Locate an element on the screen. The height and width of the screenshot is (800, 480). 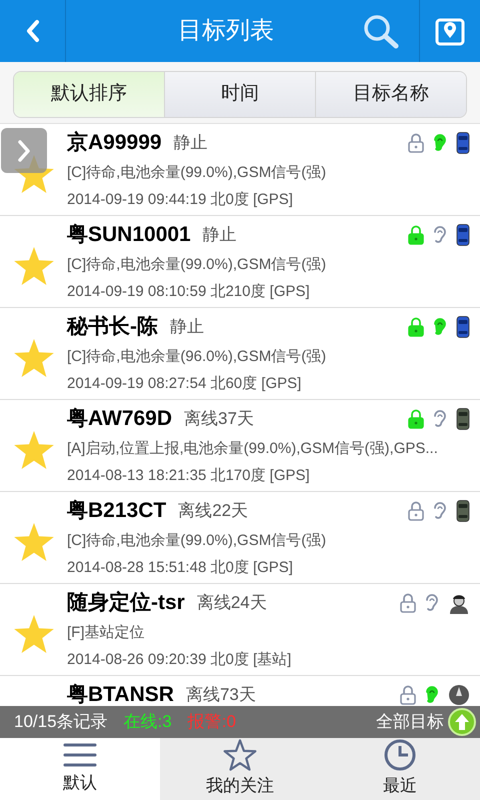
target-time: 2014-08-28 15:51:48 北0度 [GPS] is located at coordinates (180, 568).